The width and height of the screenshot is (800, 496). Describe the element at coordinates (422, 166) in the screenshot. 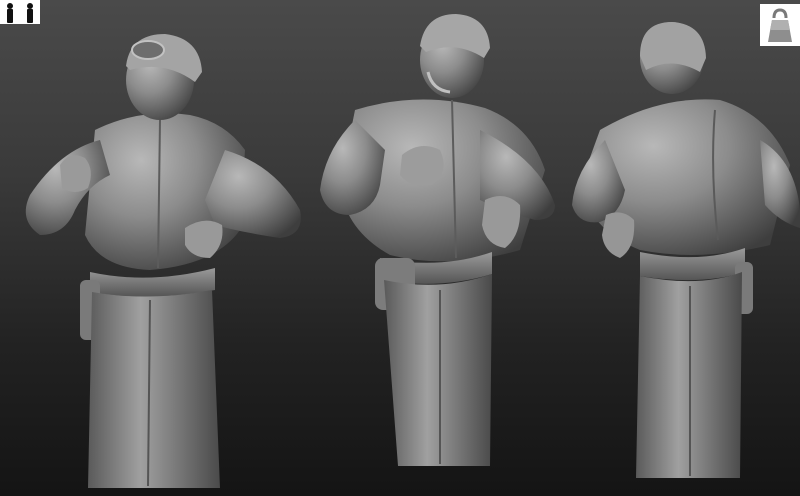

I see `figure-center-hand-chest` at that location.